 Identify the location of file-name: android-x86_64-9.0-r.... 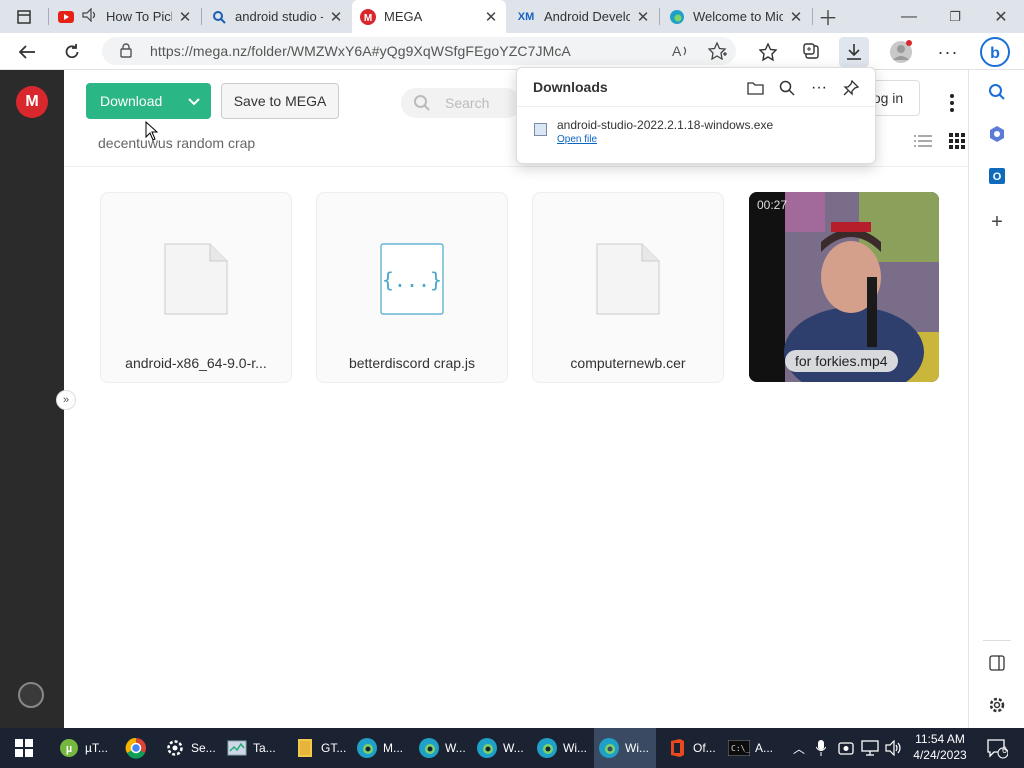
(196, 363).